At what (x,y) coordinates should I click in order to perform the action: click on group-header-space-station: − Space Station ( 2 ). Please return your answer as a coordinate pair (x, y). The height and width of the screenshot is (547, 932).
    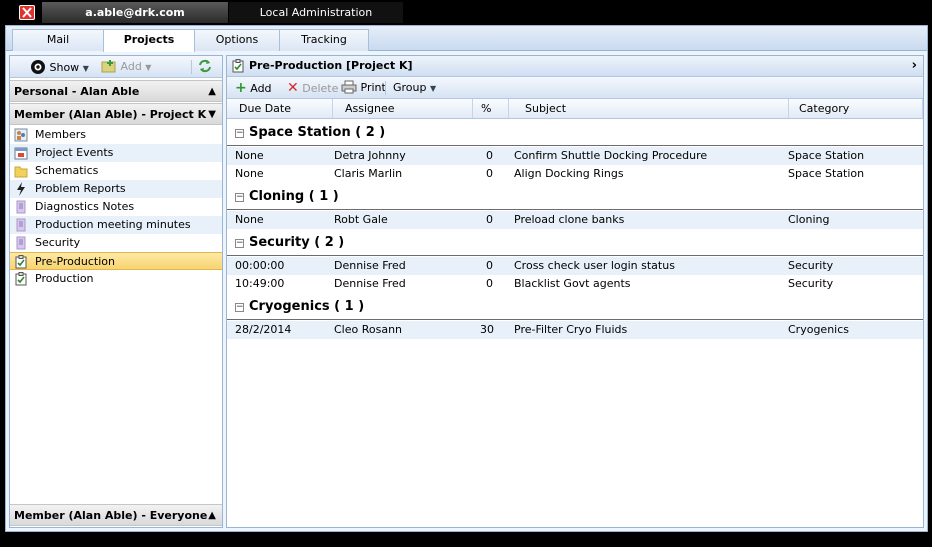
    Looking at the image, I should click on (575, 133).